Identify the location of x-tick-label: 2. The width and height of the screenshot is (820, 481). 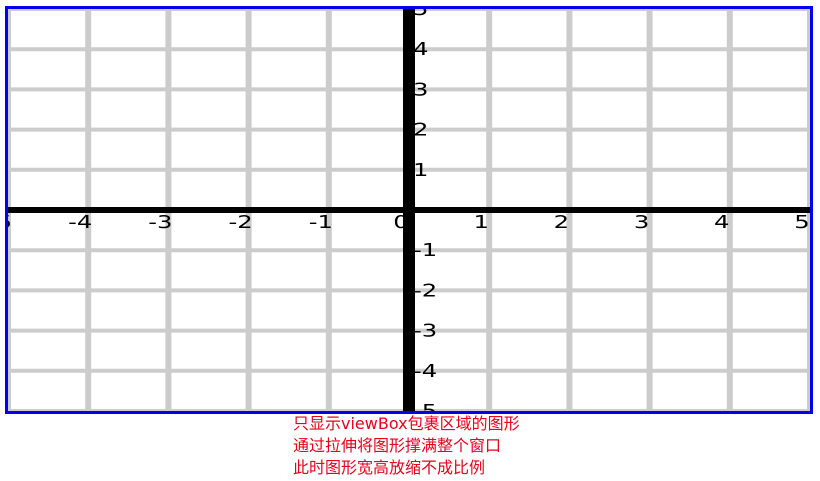
(561, 222).